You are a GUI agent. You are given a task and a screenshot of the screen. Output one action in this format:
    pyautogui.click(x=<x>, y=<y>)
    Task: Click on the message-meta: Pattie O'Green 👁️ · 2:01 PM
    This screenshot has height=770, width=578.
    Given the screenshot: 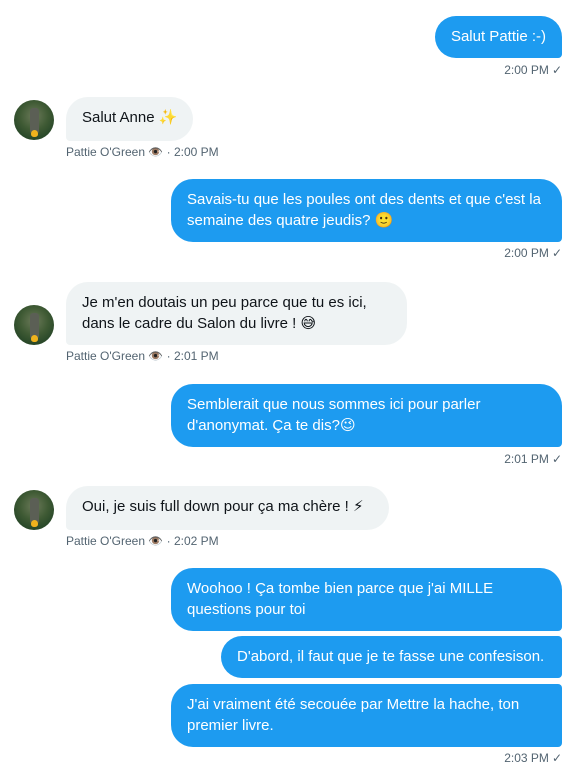 What is the action you would take?
    pyautogui.click(x=142, y=356)
    